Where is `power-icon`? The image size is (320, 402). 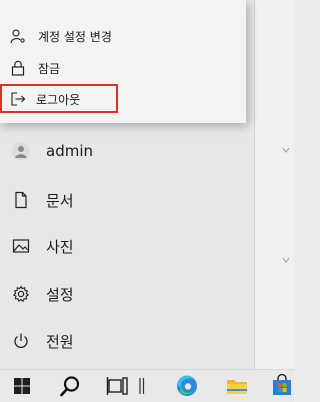 power-icon is located at coordinates (21, 340).